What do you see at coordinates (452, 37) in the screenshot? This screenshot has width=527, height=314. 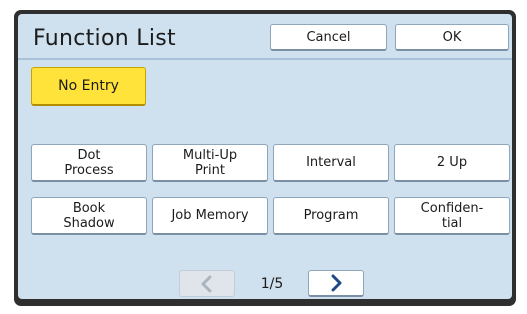 I see `ok-button: OK` at bounding box center [452, 37].